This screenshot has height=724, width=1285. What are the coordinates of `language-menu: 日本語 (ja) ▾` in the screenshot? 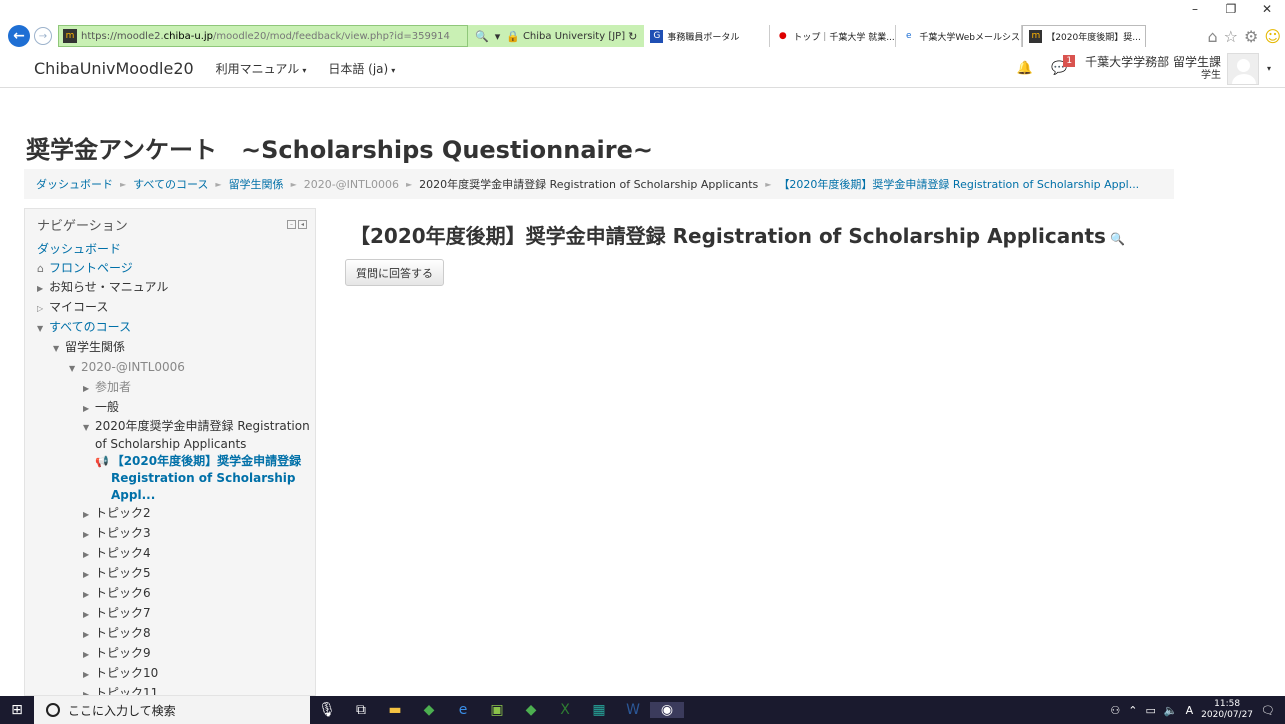 It's located at (361, 68).